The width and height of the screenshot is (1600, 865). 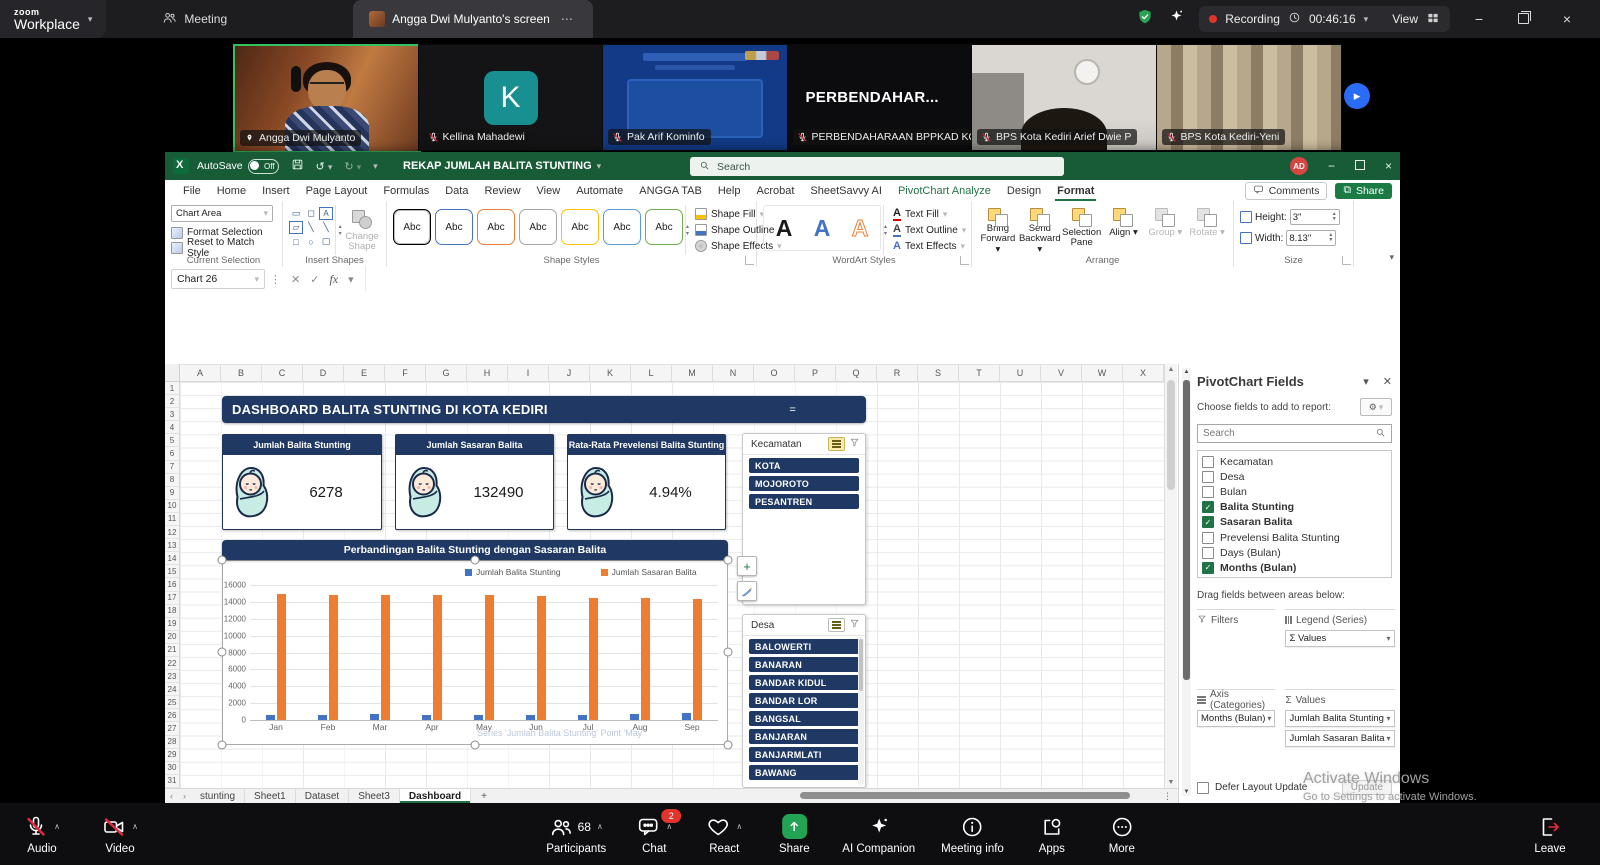 I want to click on menu-tab-formulas: Formulas, so click(x=406, y=190).